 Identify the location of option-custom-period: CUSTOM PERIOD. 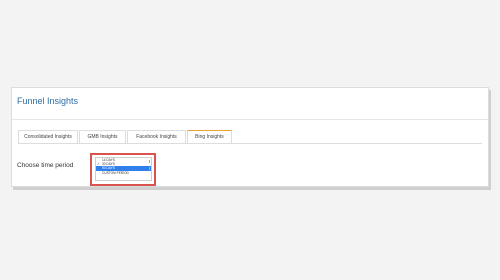
(123, 173).